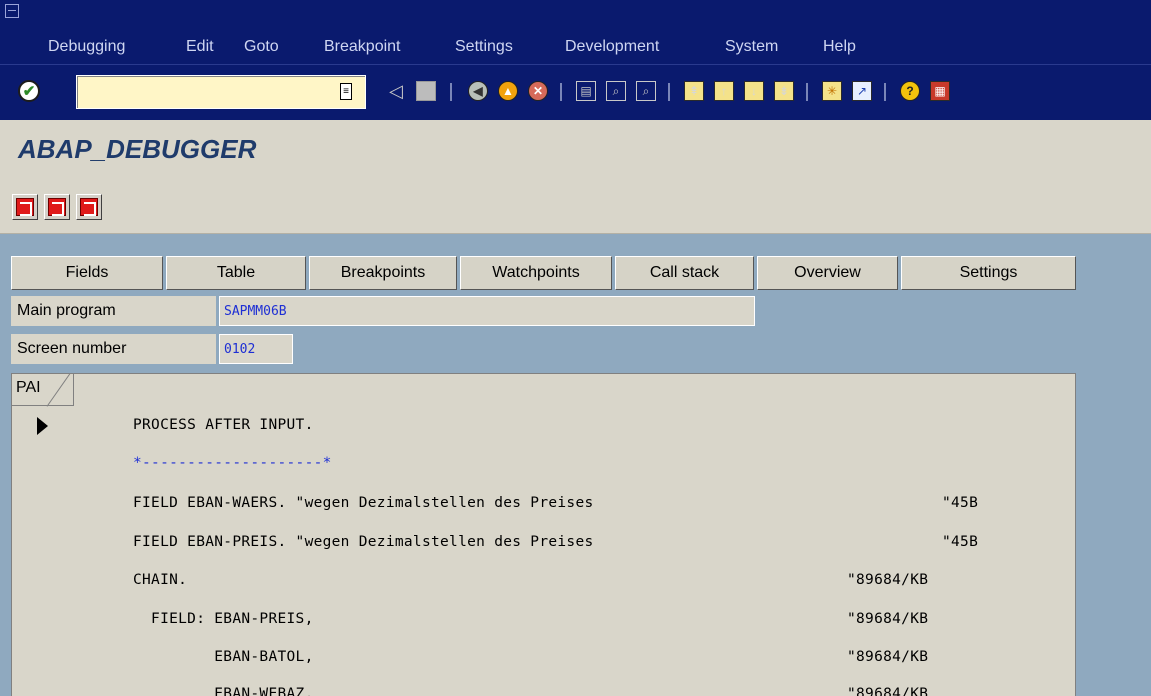 This screenshot has height=696, width=1151. What do you see at coordinates (236, 273) in the screenshot?
I see `tab-table: Table` at bounding box center [236, 273].